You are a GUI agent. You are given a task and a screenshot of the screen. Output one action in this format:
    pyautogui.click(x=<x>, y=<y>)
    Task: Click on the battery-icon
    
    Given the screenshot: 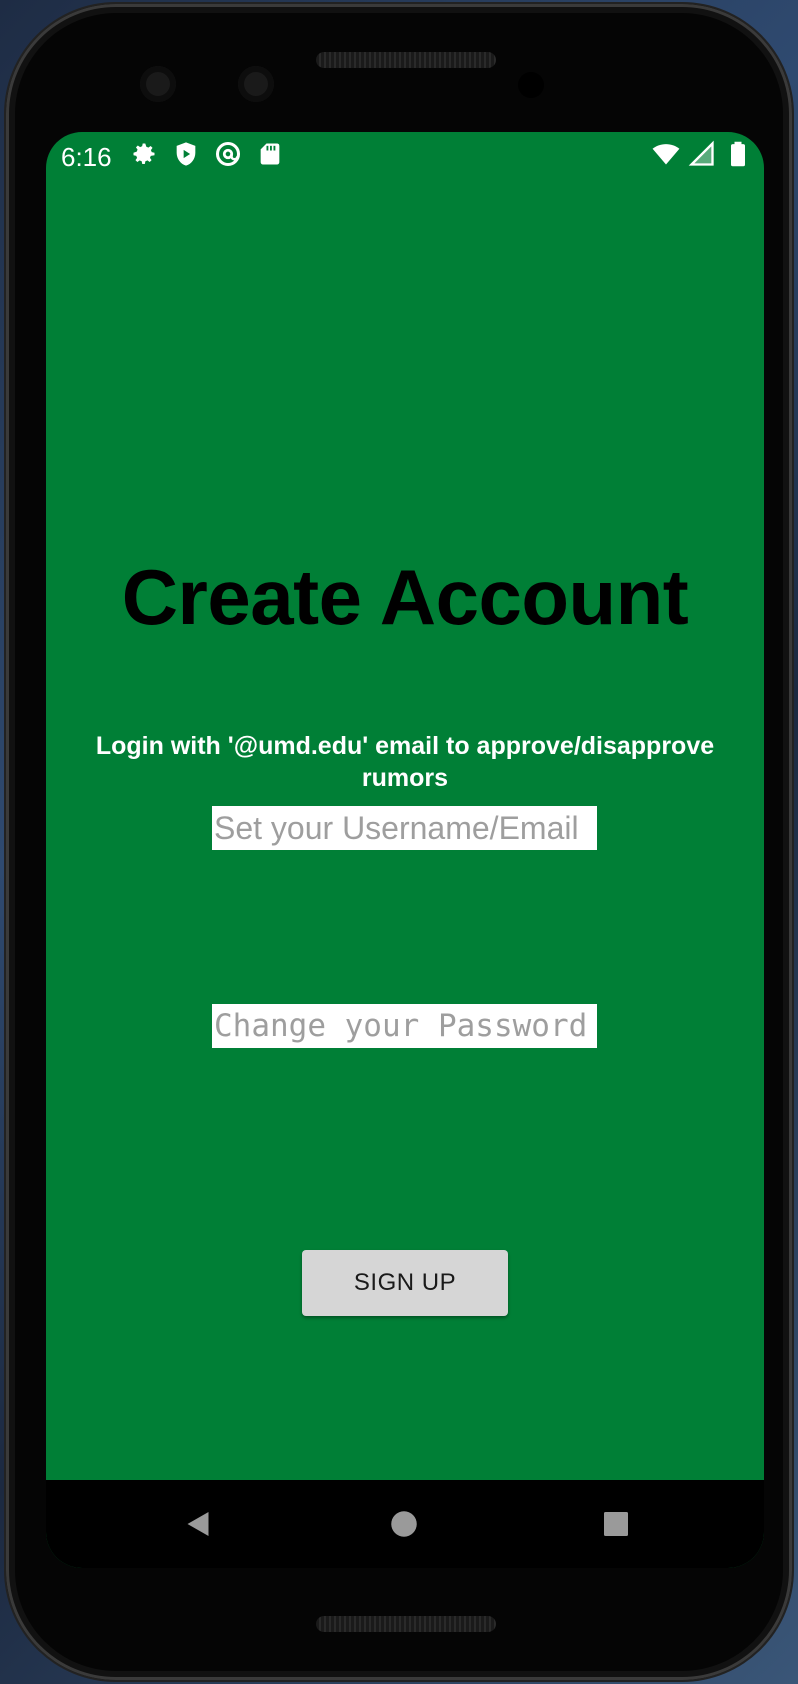 What is the action you would take?
    pyautogui.click(x=738, y=154)
    